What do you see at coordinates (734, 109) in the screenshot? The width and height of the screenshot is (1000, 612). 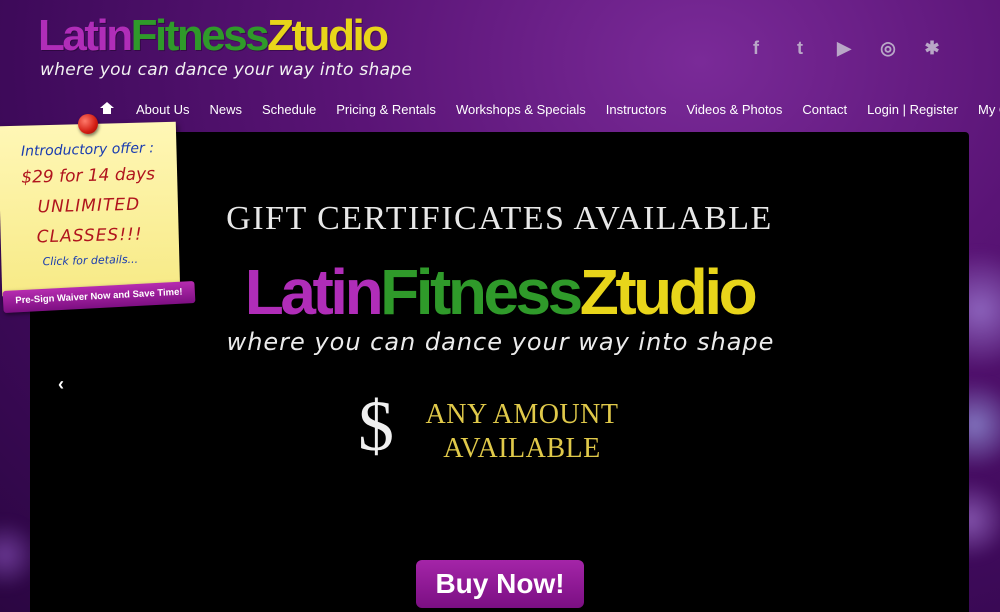 I see `nav-videos-photos: Videos & Photos` at bounding box center [734, 109].